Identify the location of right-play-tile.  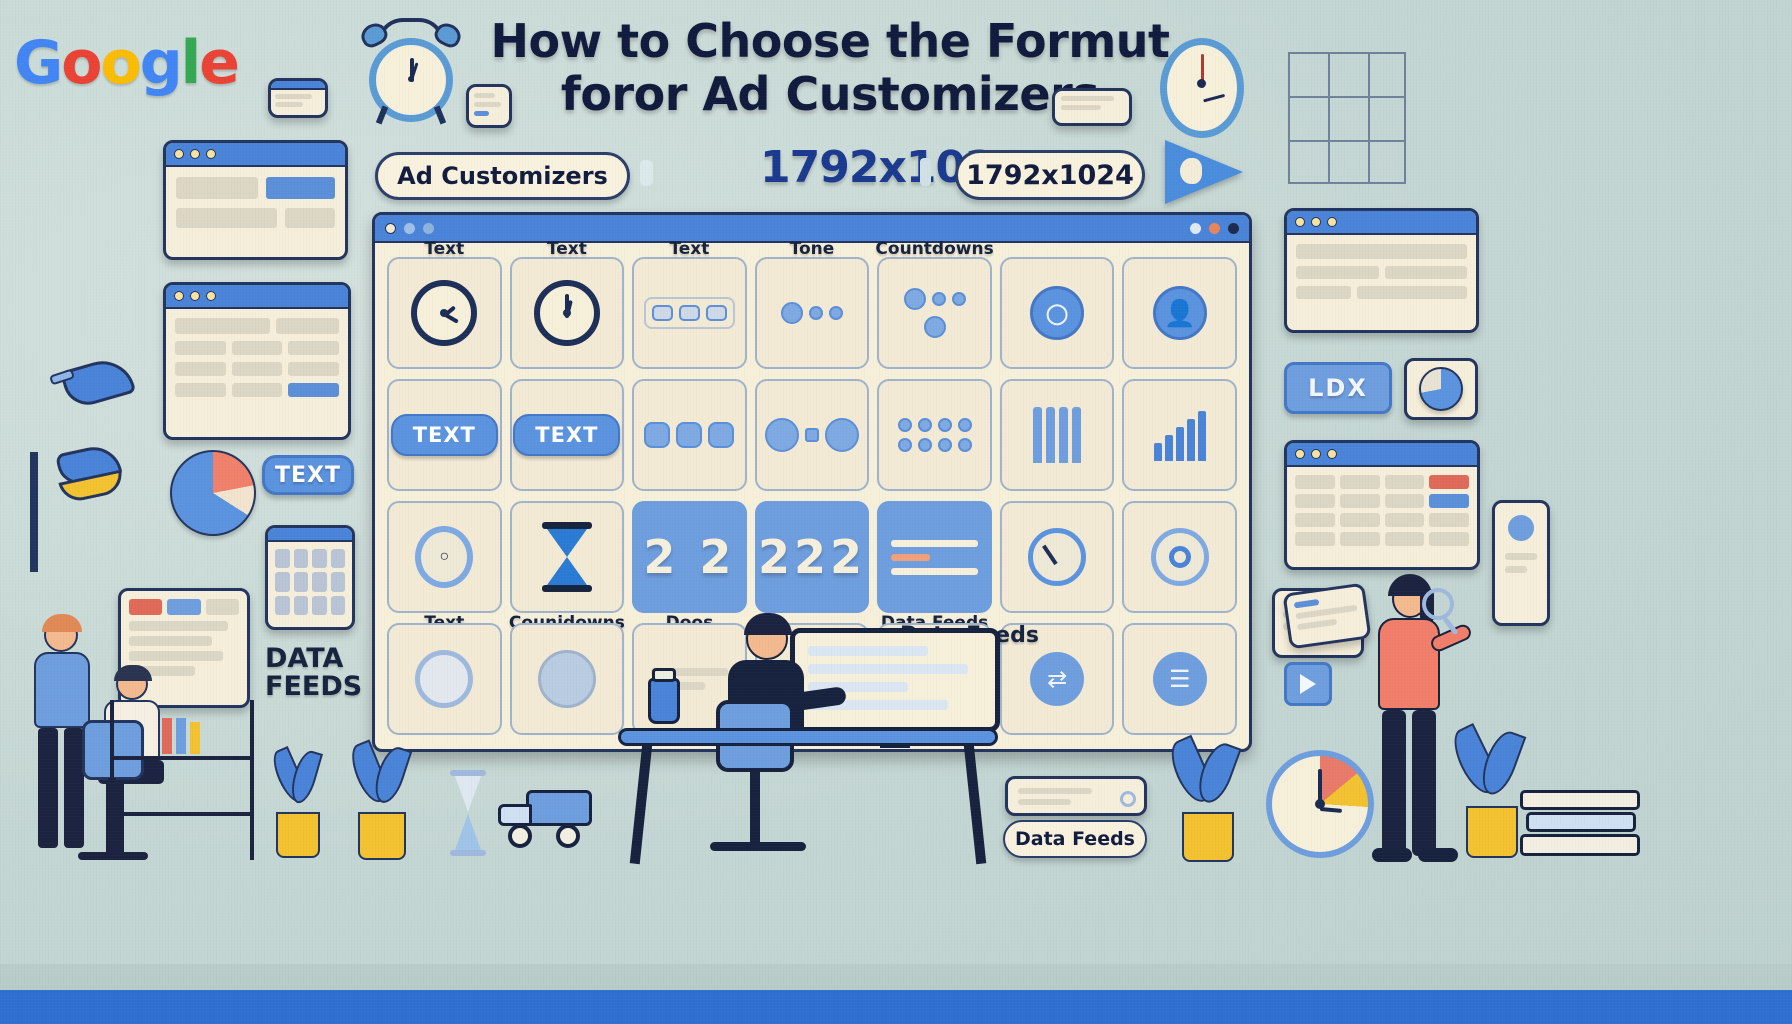
(1308, 684).